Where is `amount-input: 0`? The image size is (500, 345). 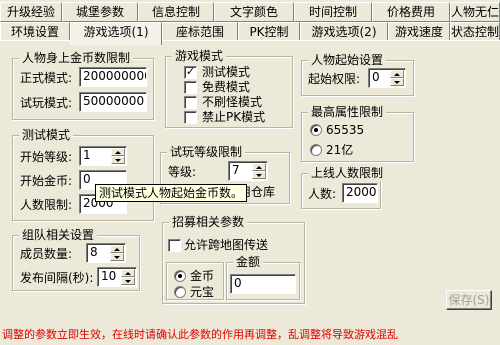 amount-input: 0 is located at coordinates (263, 284).